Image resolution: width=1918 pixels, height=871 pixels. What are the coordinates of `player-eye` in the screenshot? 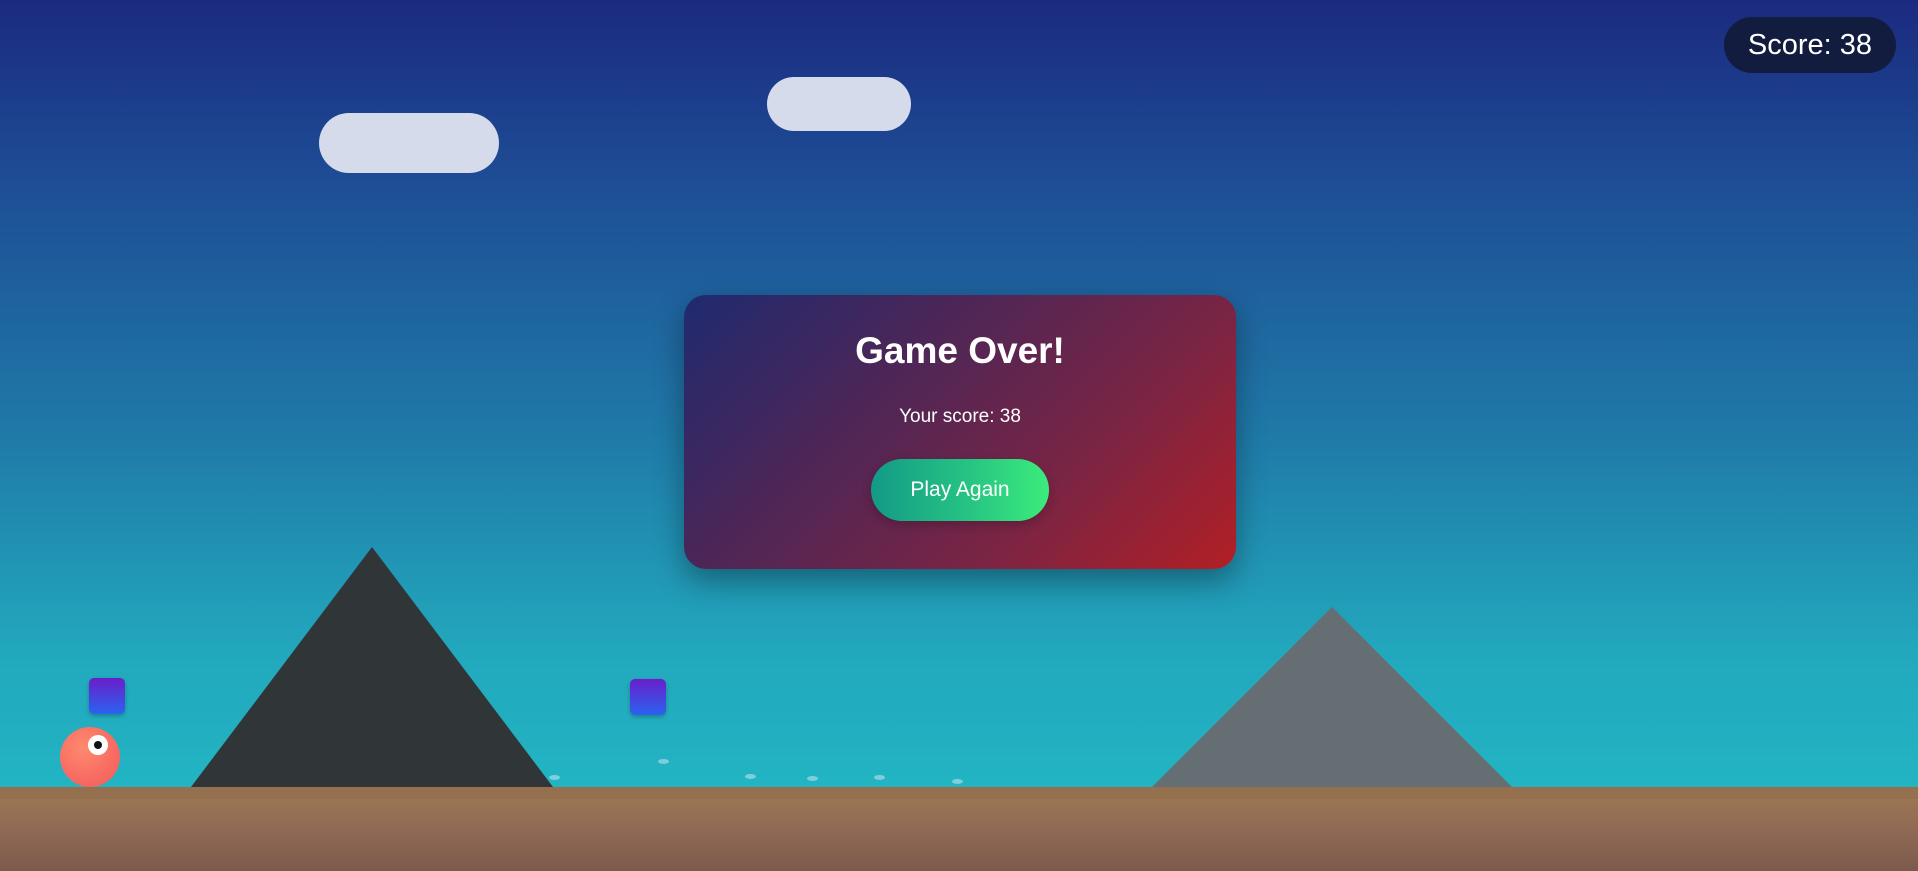 It's located at (98, 745).